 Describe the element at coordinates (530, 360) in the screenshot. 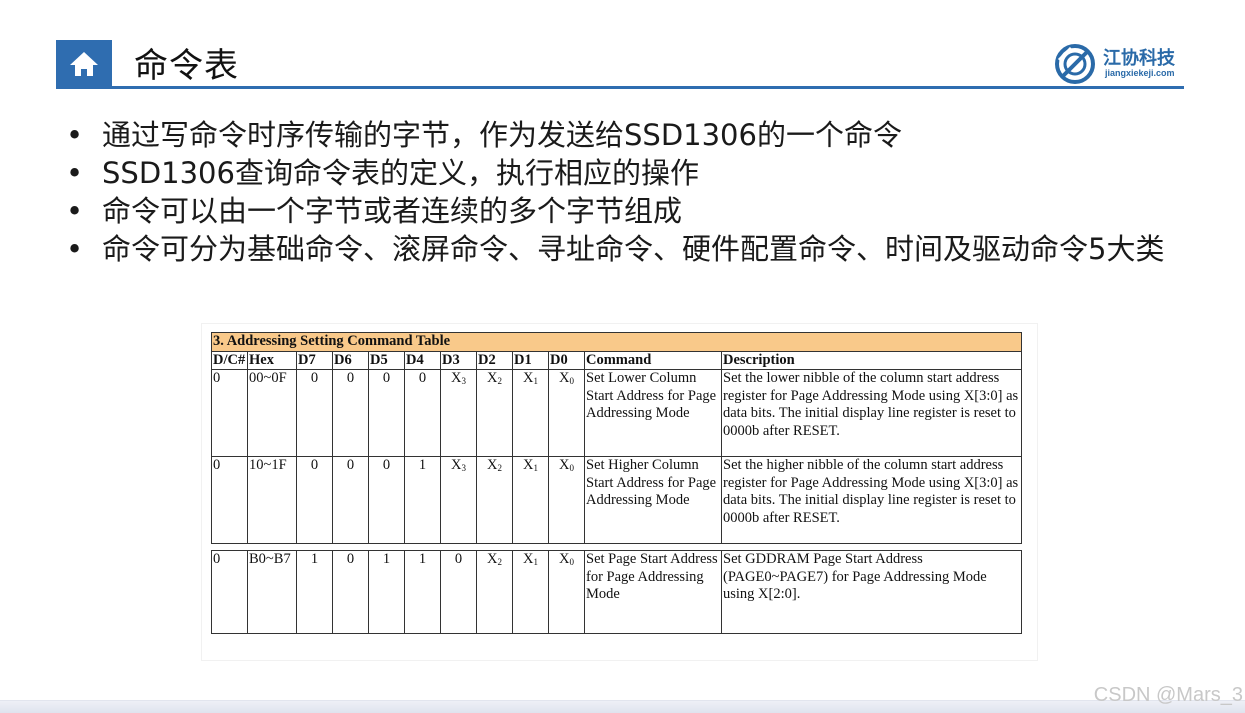

I see `column-header: D1` at that location.